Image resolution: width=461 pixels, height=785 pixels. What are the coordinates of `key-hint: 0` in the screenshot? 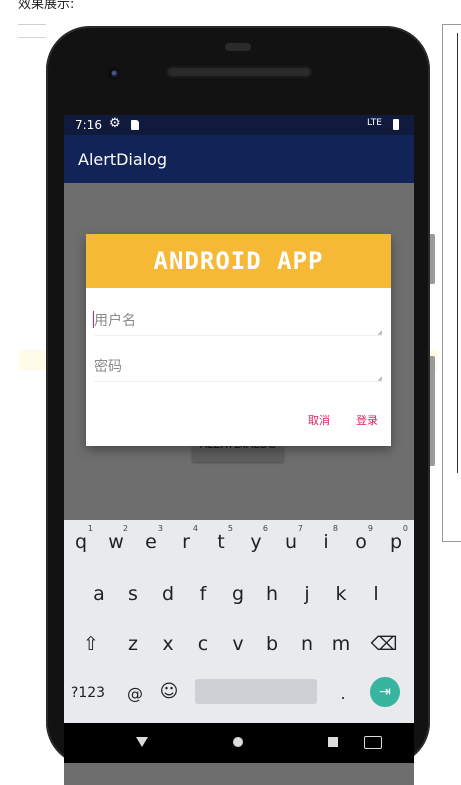 It's located at (405, 528).